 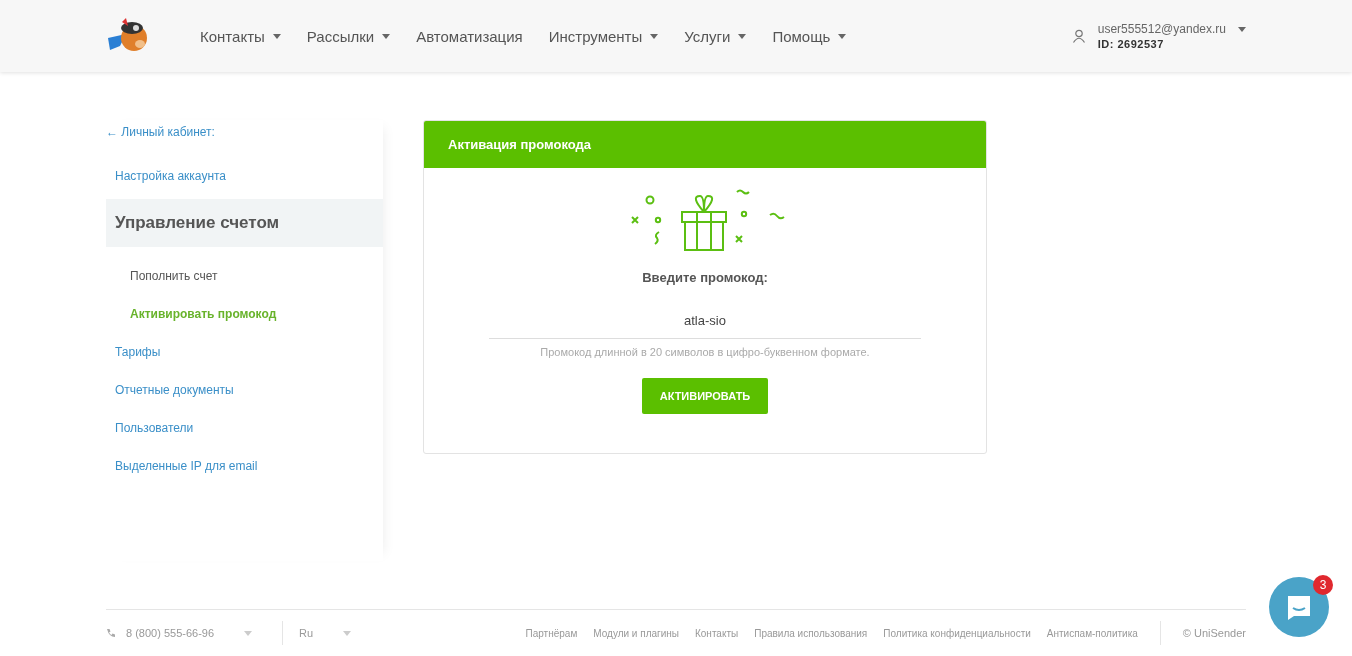 I want to click on user-id: ID: 2692537, so click(x=1131, y=44).